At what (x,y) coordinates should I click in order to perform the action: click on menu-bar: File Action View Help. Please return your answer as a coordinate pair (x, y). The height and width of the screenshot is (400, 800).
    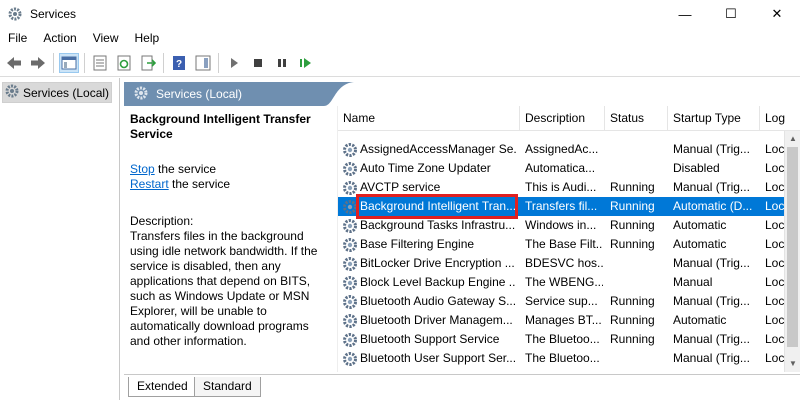
    Looking at the image, I should click on (400, 38).